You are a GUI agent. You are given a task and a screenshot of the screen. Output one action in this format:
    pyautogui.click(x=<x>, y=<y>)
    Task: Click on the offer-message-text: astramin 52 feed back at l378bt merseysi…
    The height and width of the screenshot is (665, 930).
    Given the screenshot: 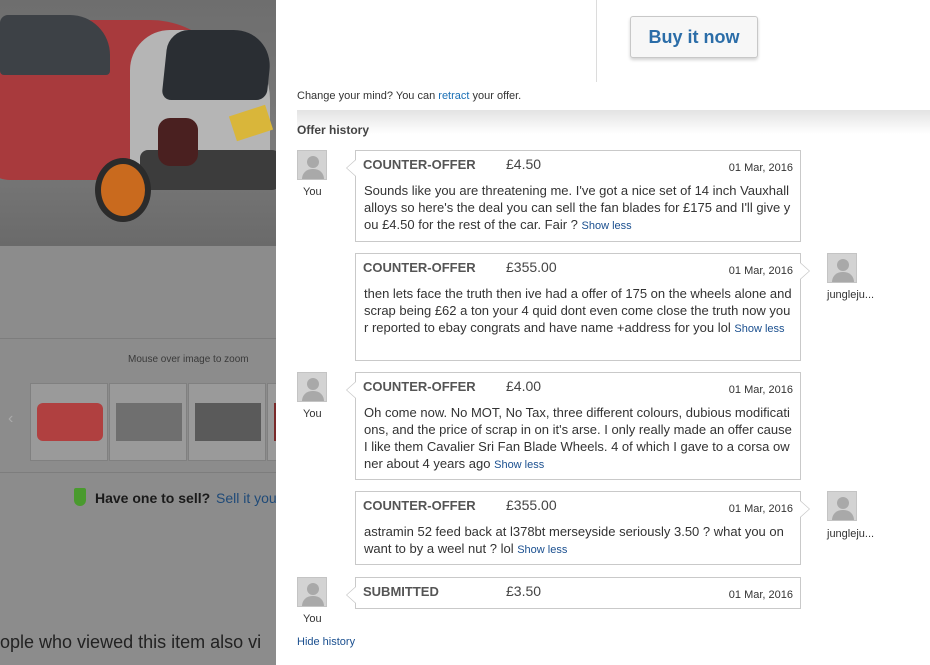 What is the action you would take?
    pyautogui.click(x=574, y=540)
    